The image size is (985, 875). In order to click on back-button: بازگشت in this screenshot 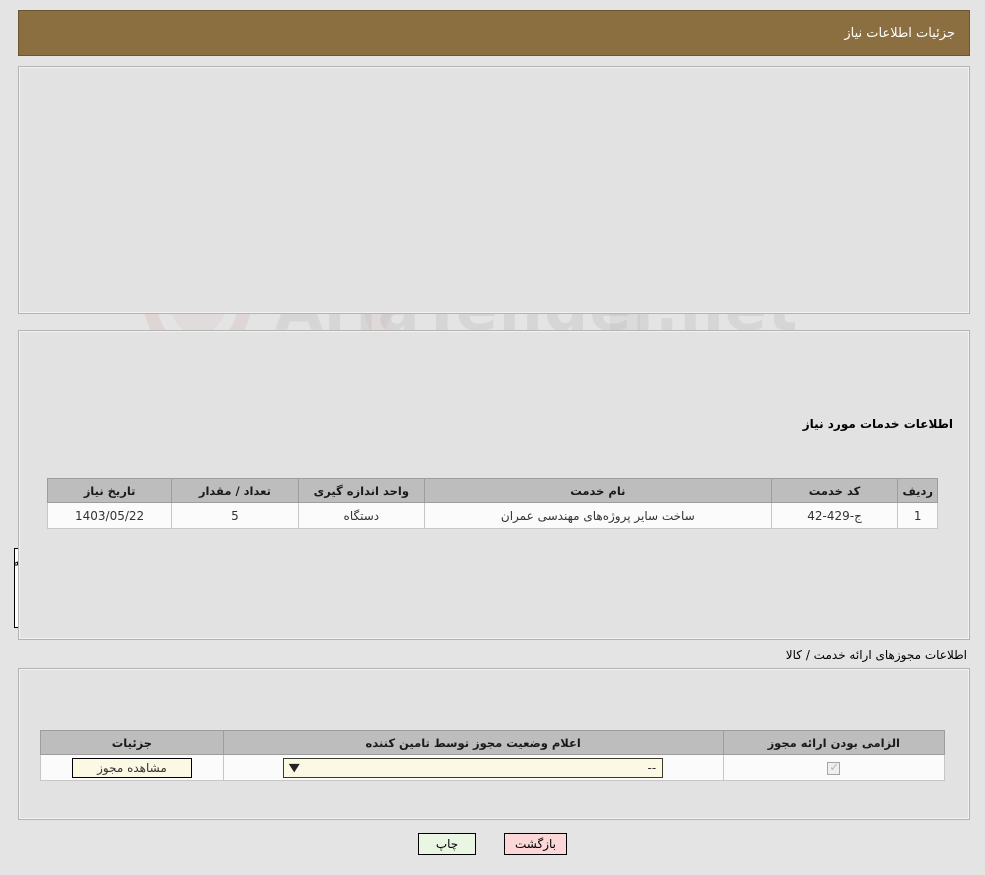, I will do `click(535, 844)`.